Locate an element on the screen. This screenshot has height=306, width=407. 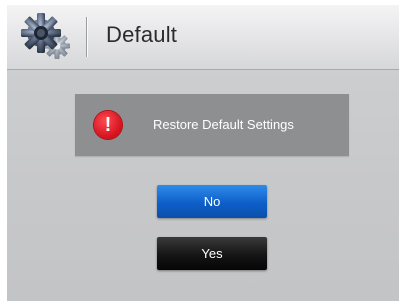
no-button: No is located at coordinates (212, 201).